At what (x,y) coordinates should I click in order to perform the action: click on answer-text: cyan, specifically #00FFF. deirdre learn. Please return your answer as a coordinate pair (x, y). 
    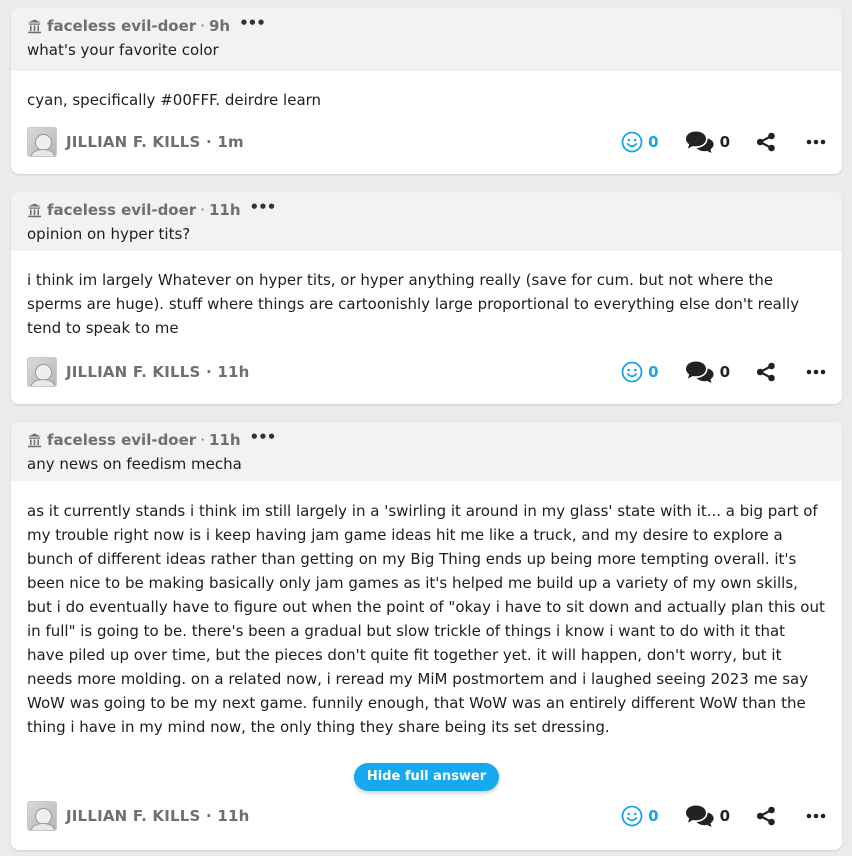
    Looking at the image, I should click on (174, 100).